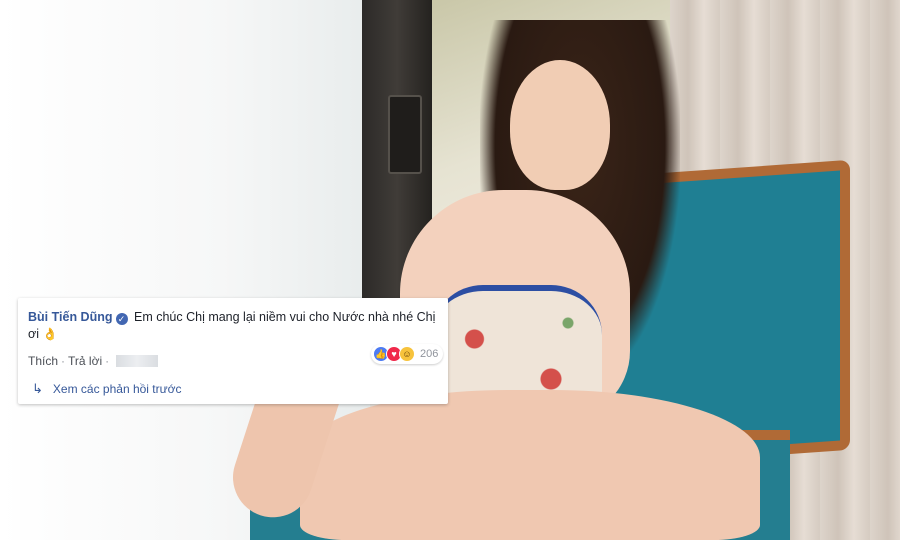 Image resolution: width=900 pixels, height=540 pixels. What do you see at coordinates (85, 361) in the screenshot?
I see `reply-link: Trả lời` at bounding box center [85, 361].